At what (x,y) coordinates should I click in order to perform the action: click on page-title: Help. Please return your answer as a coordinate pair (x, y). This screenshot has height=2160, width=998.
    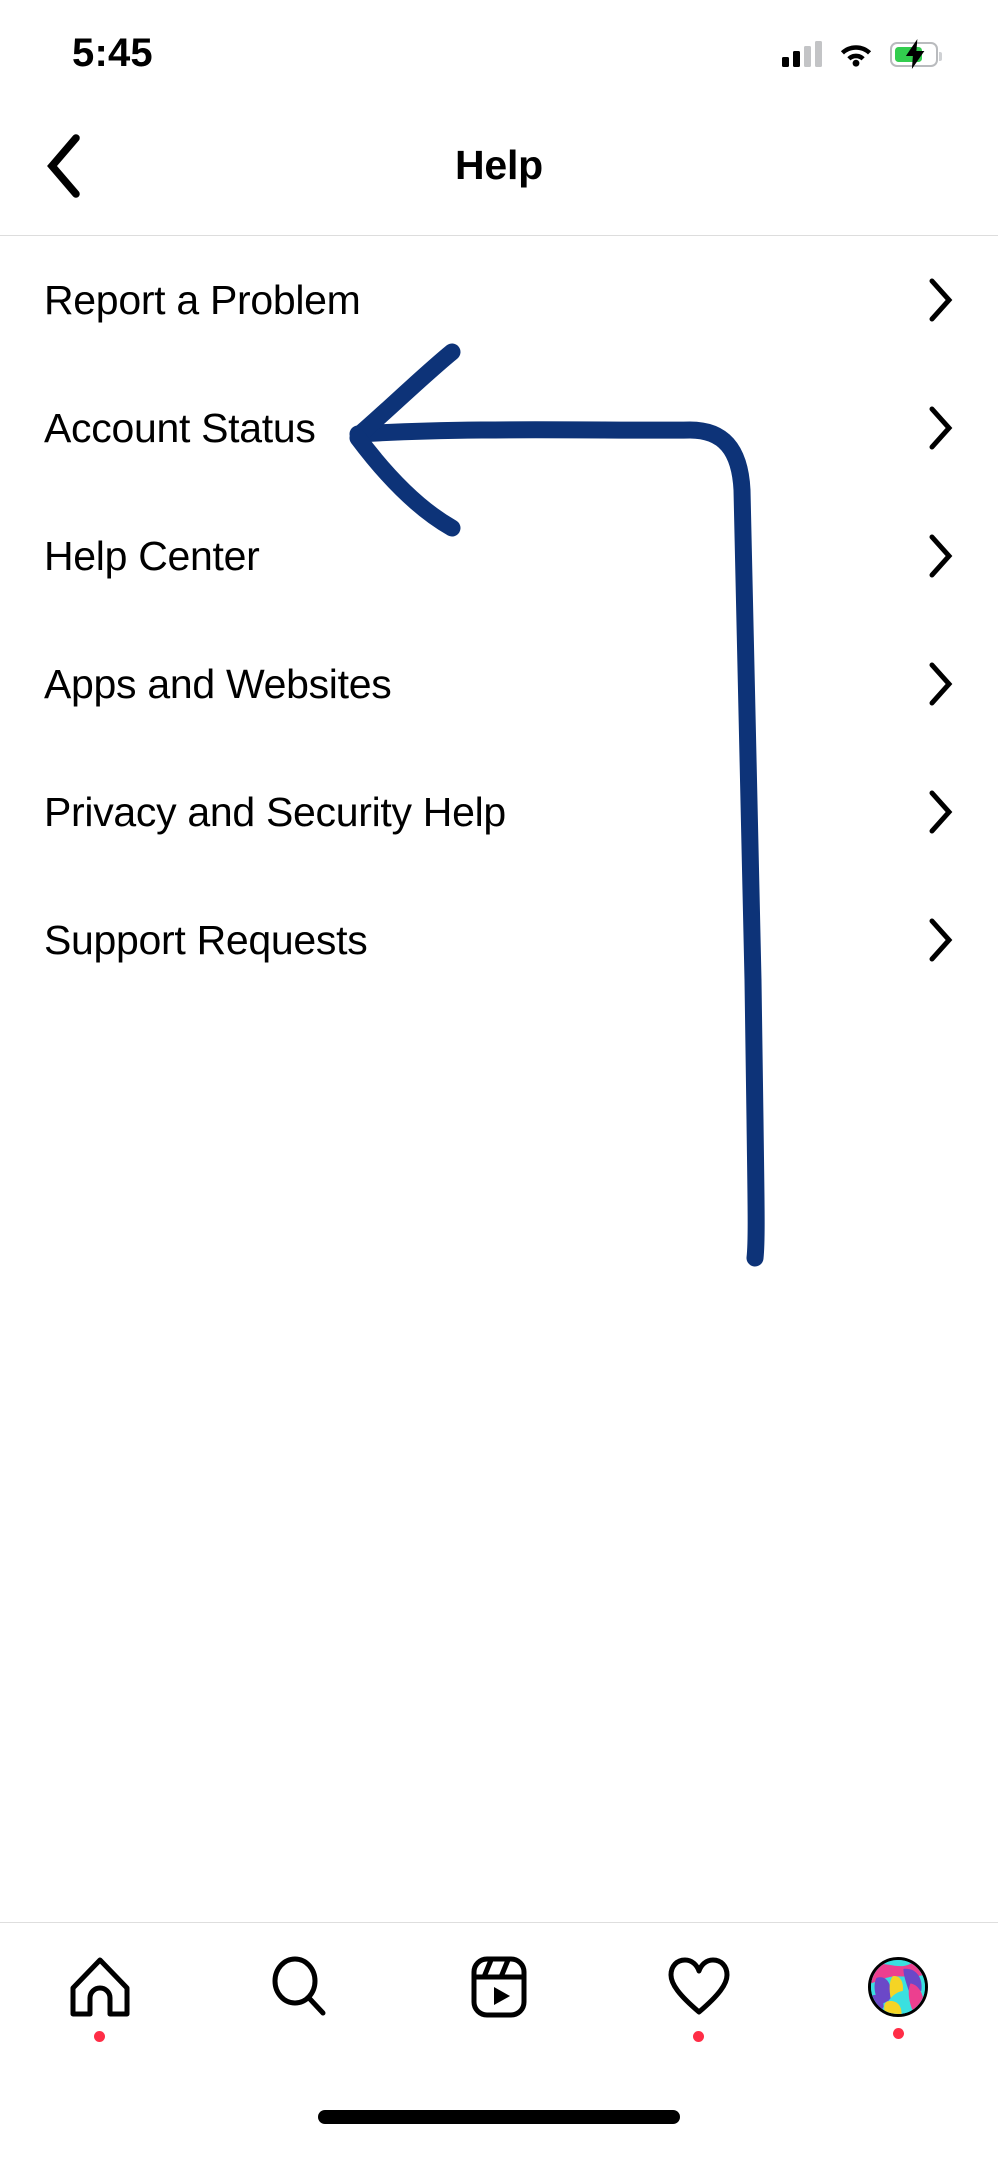
    Looking at the image, I should click on (499, 165).